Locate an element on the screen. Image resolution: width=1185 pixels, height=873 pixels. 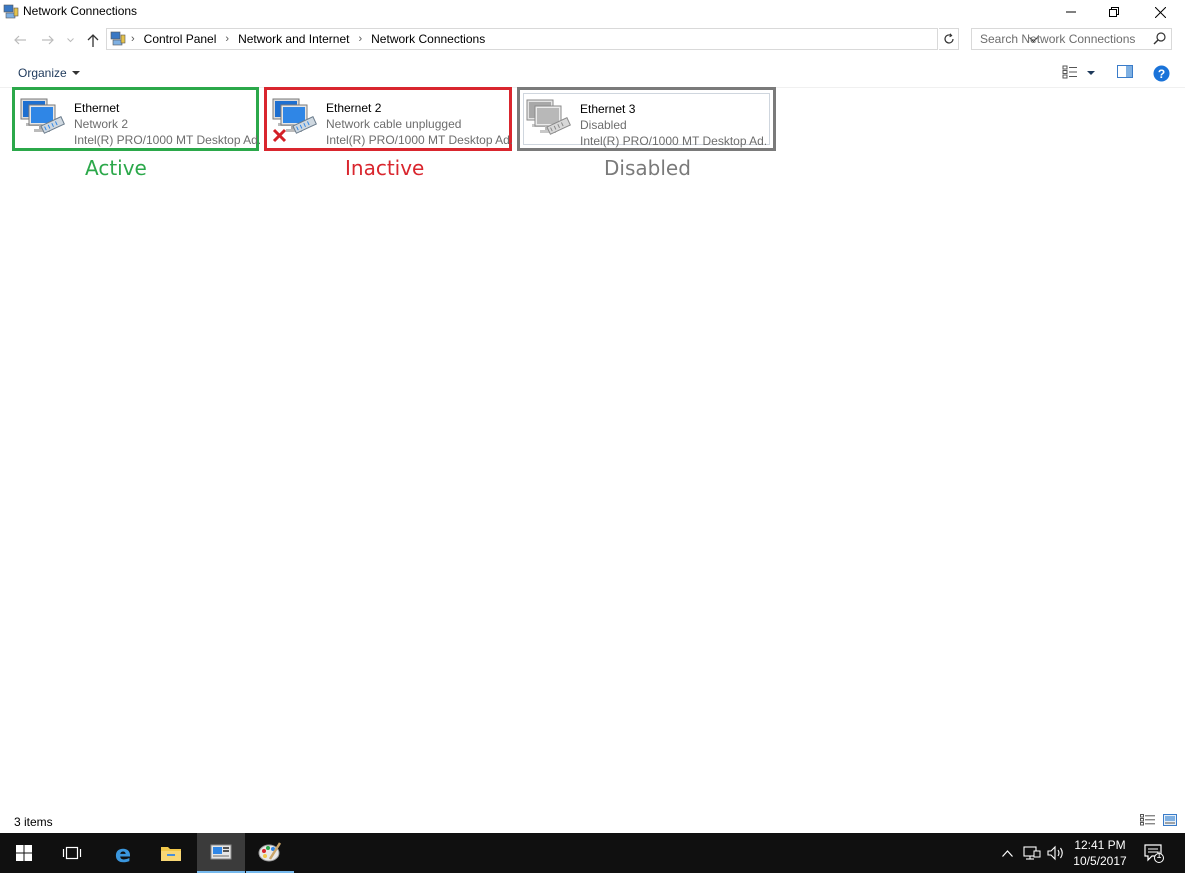
file-explorer-button is located at coordinates (171, 853).